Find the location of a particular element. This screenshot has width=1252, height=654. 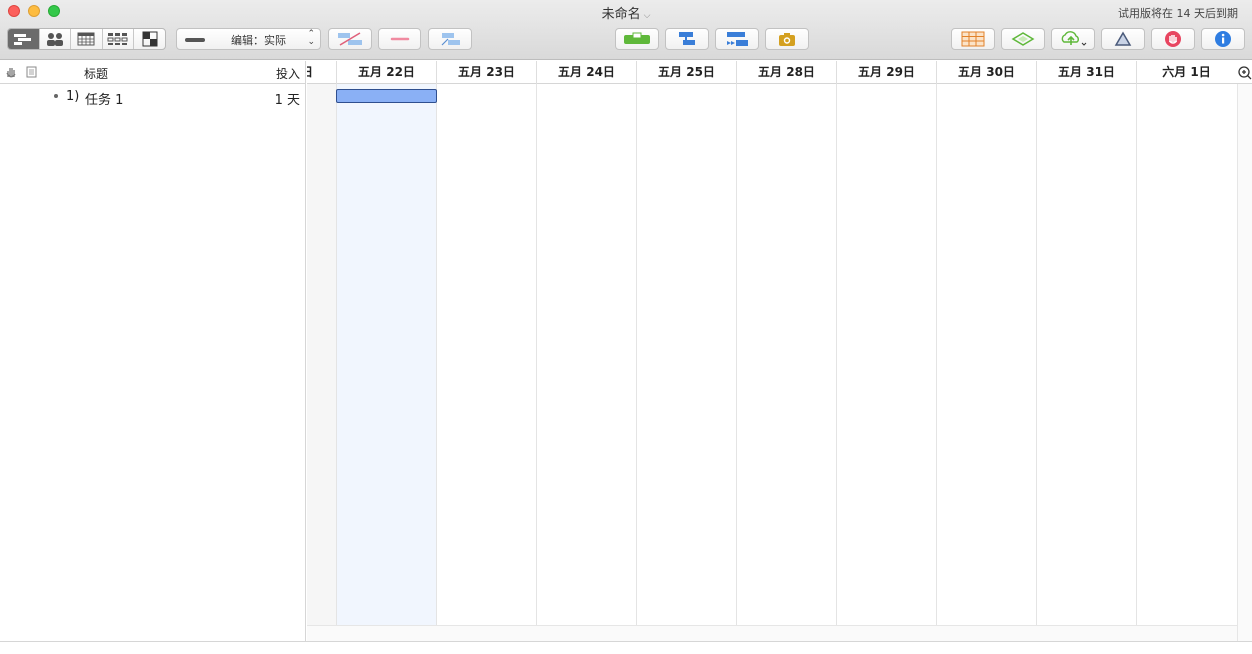

catch-up-icon is located at coordinates (687, 38).